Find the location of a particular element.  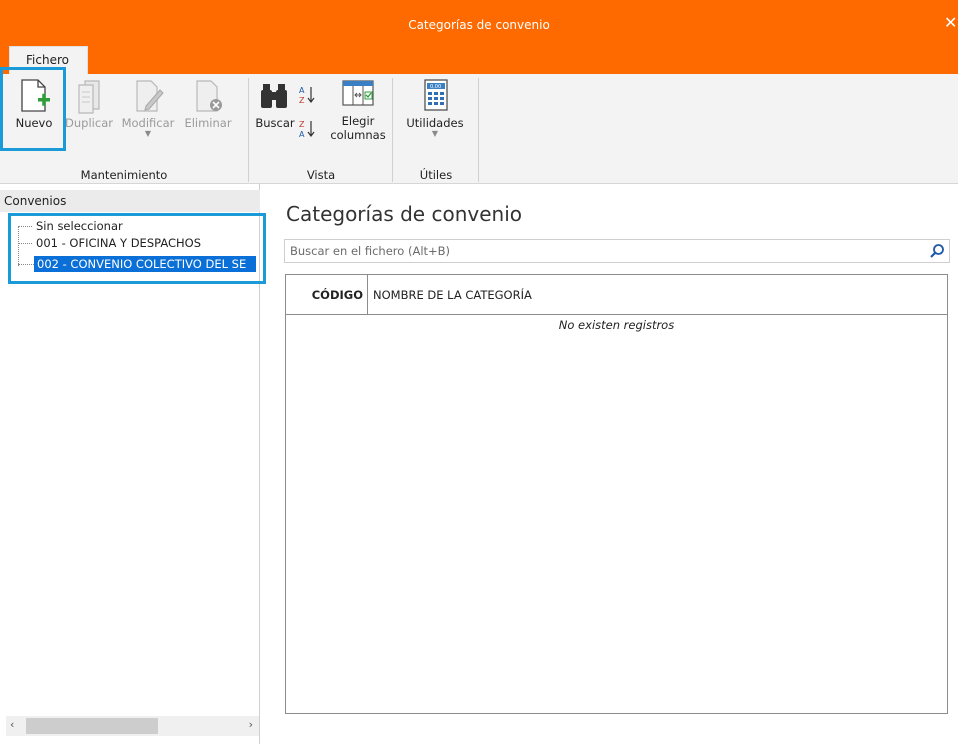

duplicar-button: Duplicar is located at coordinates (89, 104).